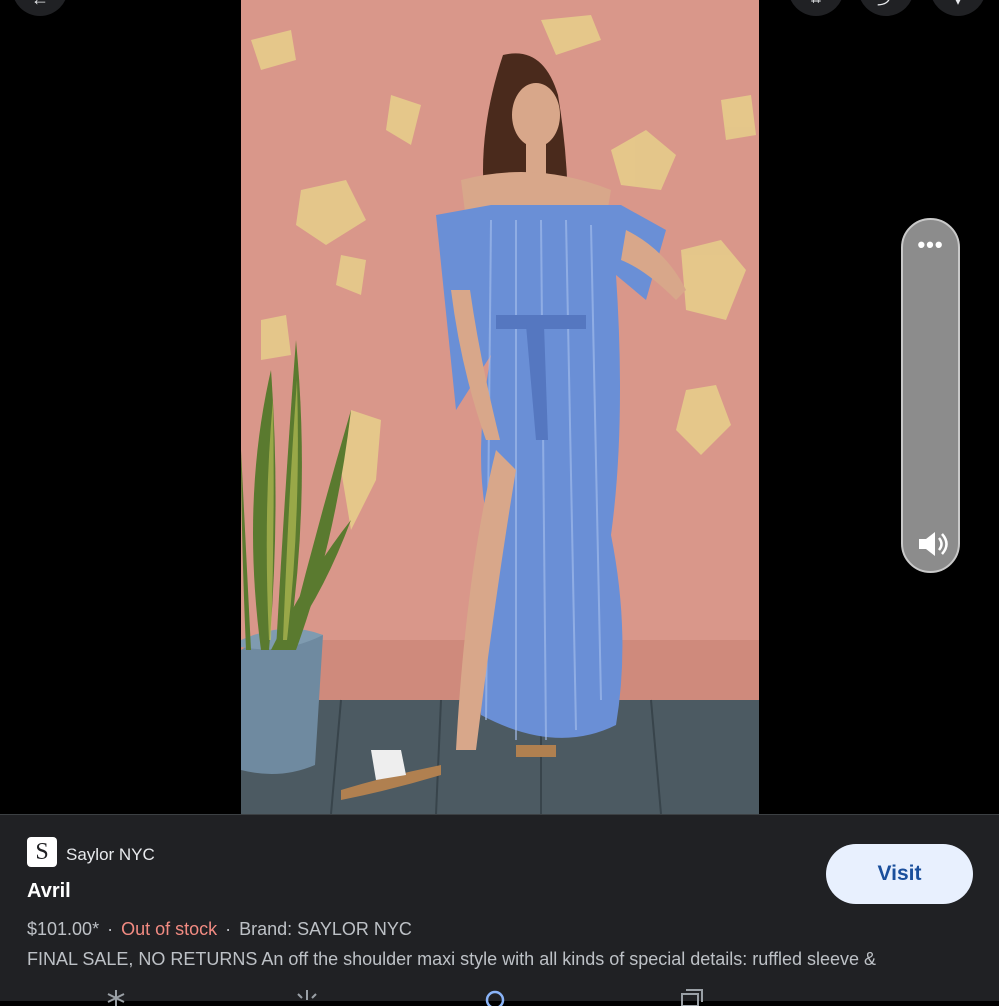  I want to click on lens-icon: ⌗, so click(816, 5).